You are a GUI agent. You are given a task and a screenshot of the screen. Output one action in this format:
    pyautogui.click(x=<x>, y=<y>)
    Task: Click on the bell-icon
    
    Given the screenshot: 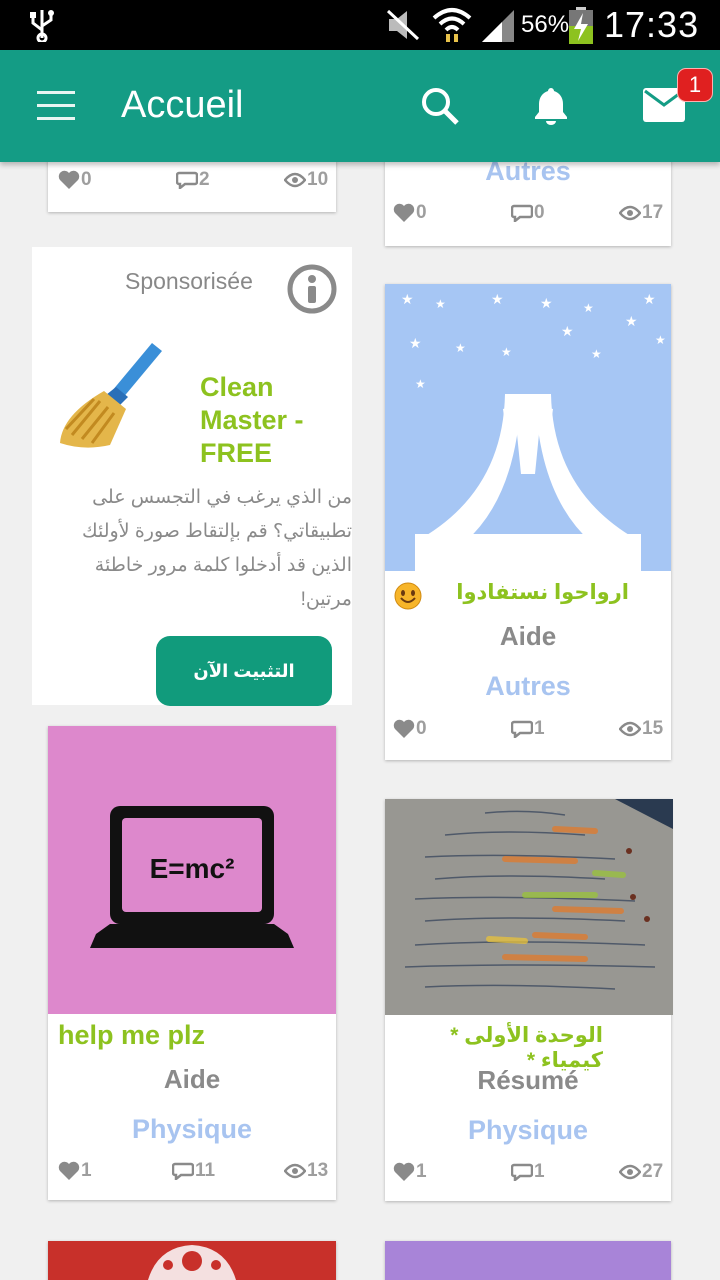 What is the action you would take?
    pyautogui.click(x=551, y=106)
    